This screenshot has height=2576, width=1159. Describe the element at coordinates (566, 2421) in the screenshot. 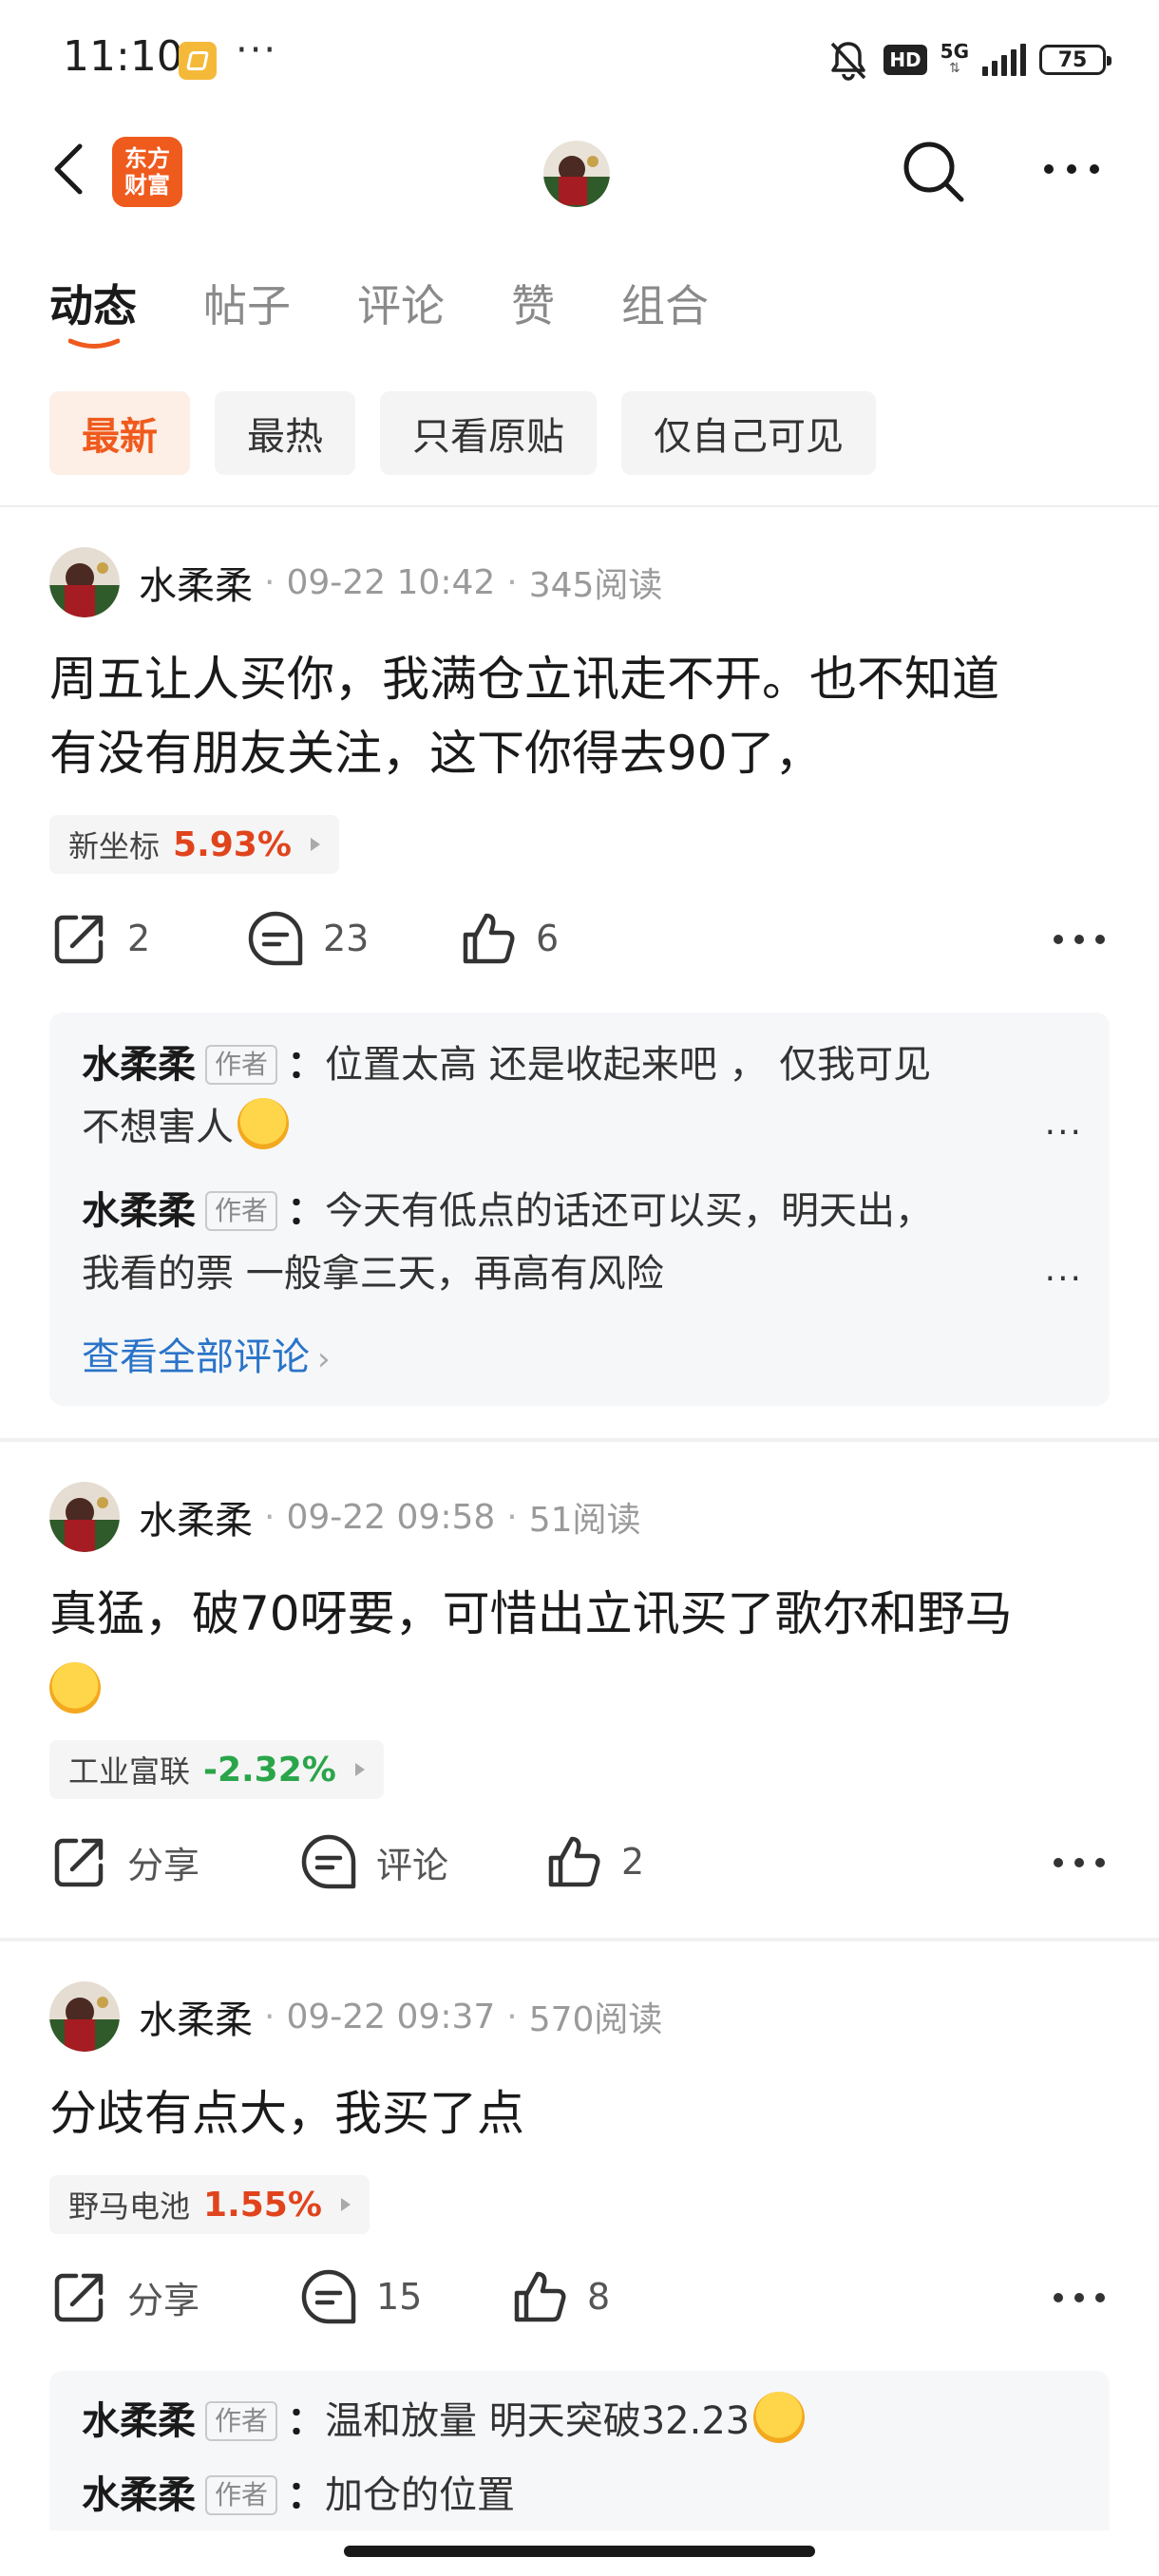

I see `comment-item: 水柔柔 作者 ：温和放量 明天突破32.23` at that location.